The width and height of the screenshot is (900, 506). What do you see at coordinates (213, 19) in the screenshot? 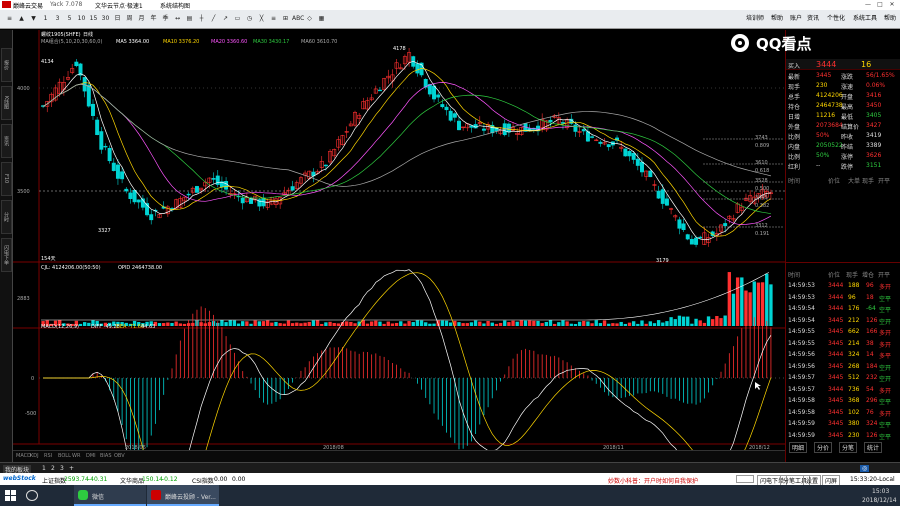
I see `toolbar-tool: ╱` at bounding box center [213, 19].